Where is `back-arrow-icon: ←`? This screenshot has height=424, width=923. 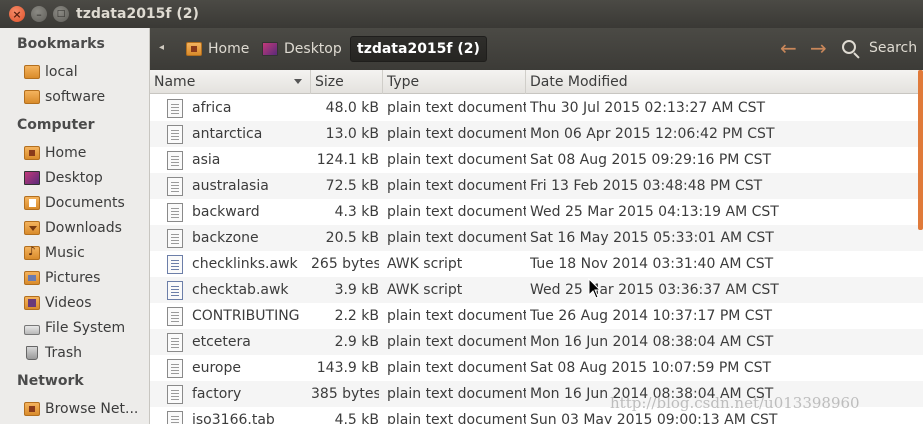
back-arrow-icon: ← is located at coordinates (788, 48).